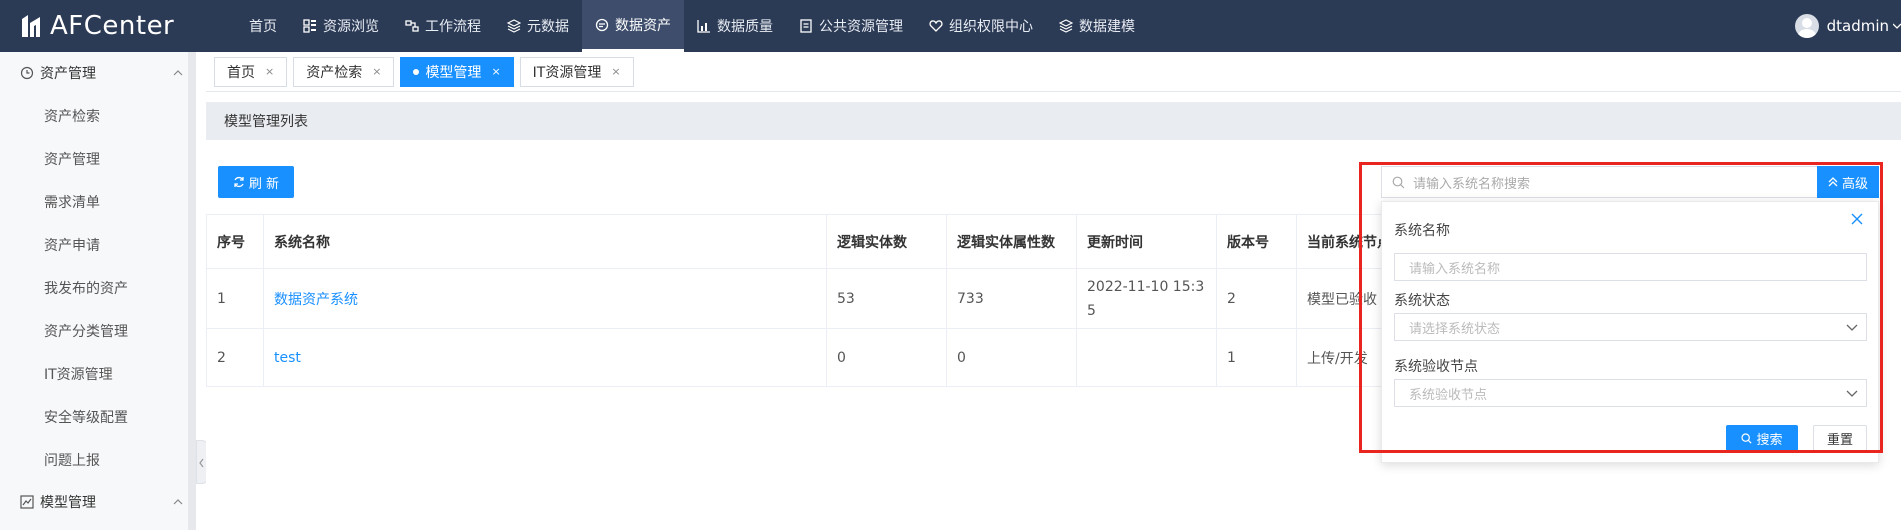  I want to click on refresh-label: 刷 新, so click(264, 184).